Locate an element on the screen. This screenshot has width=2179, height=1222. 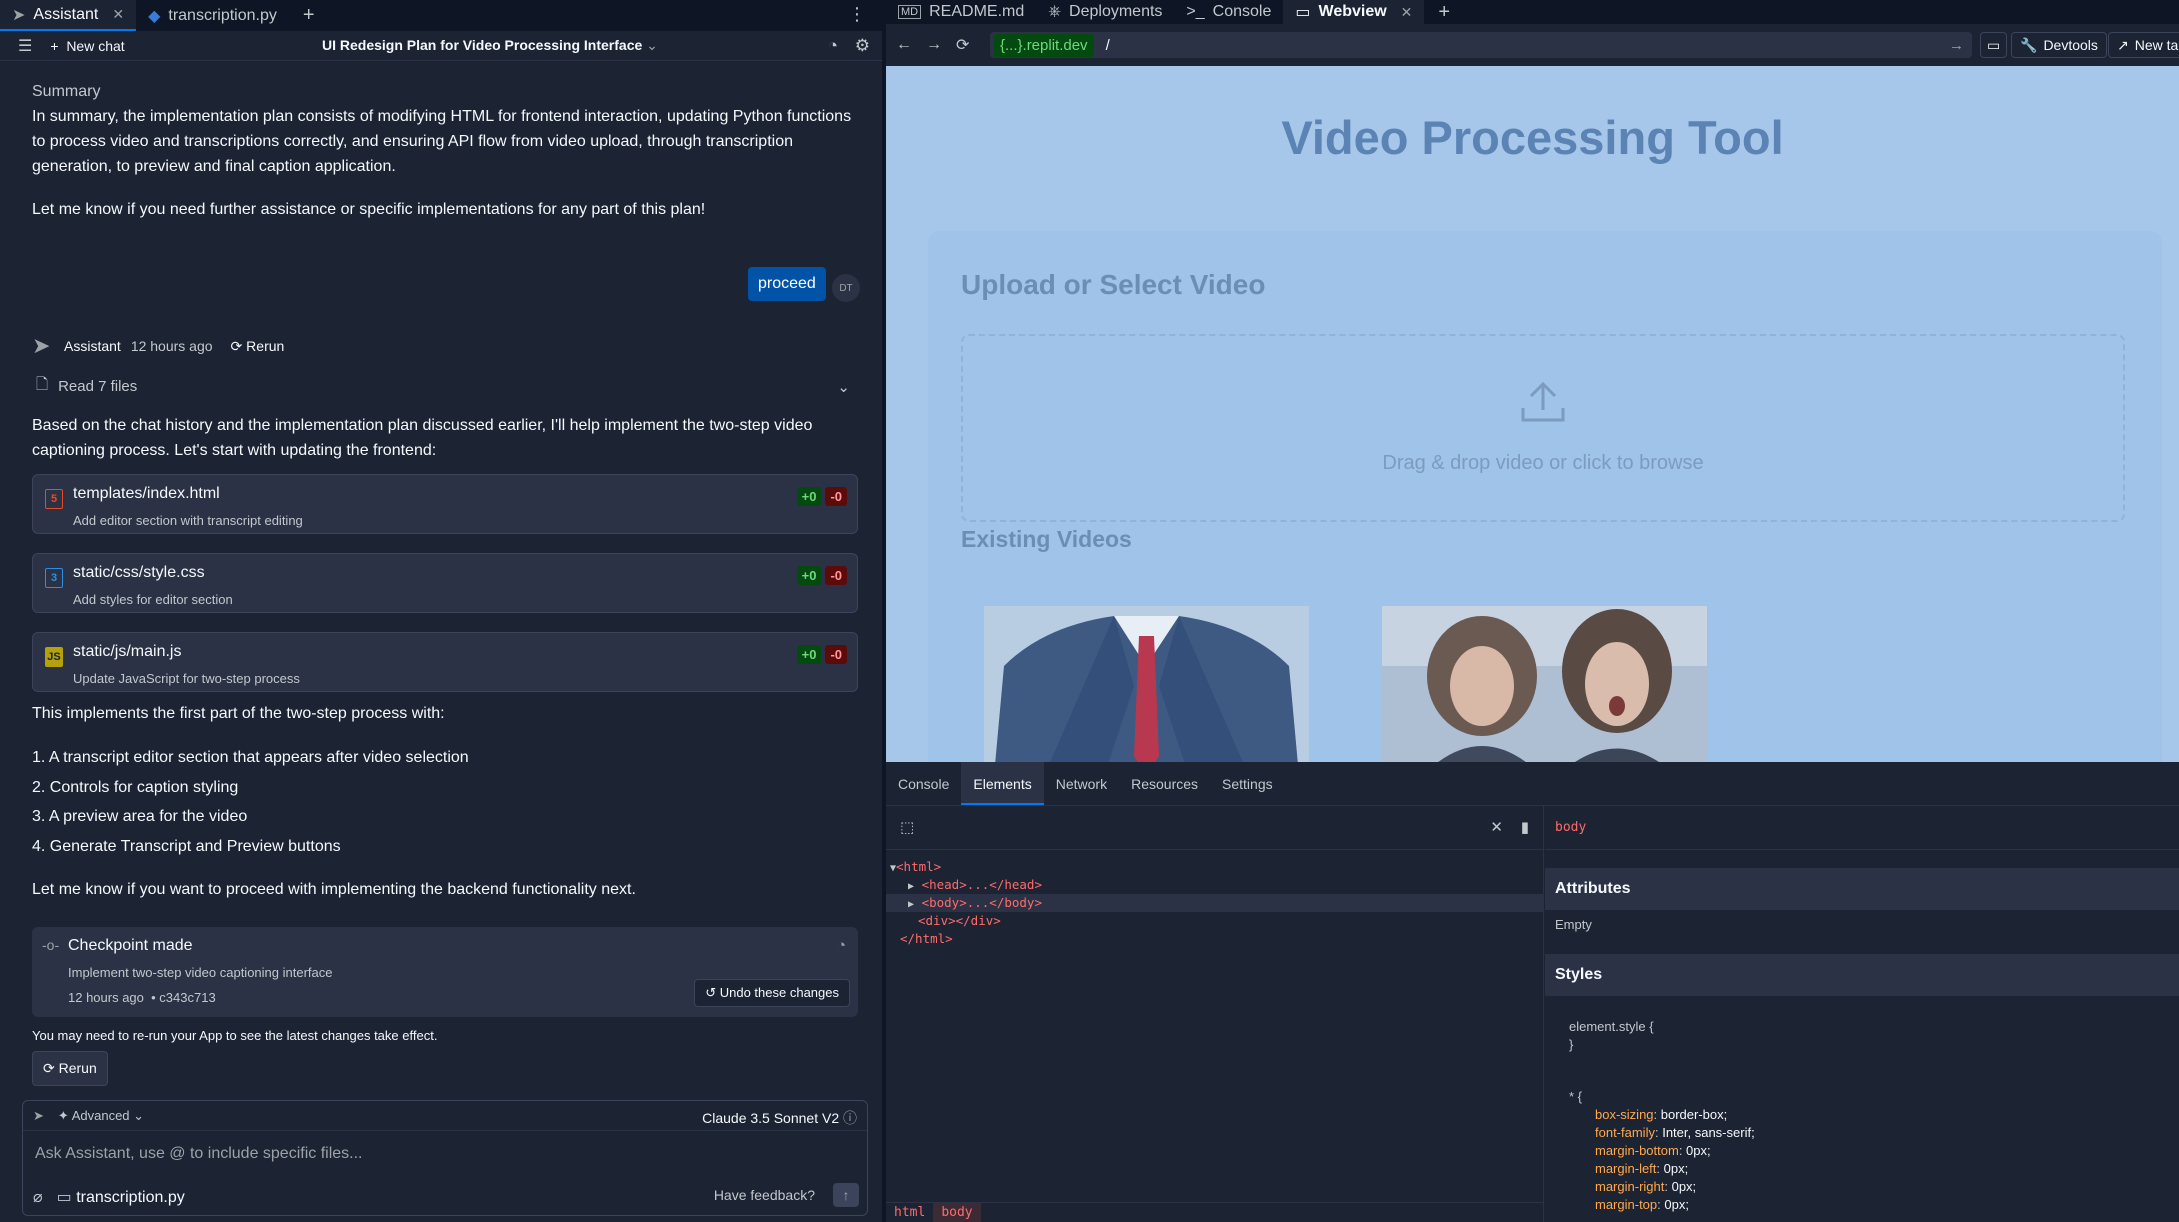
rerun-link: ⟳ Rerun is located at coordinates (258, 346).